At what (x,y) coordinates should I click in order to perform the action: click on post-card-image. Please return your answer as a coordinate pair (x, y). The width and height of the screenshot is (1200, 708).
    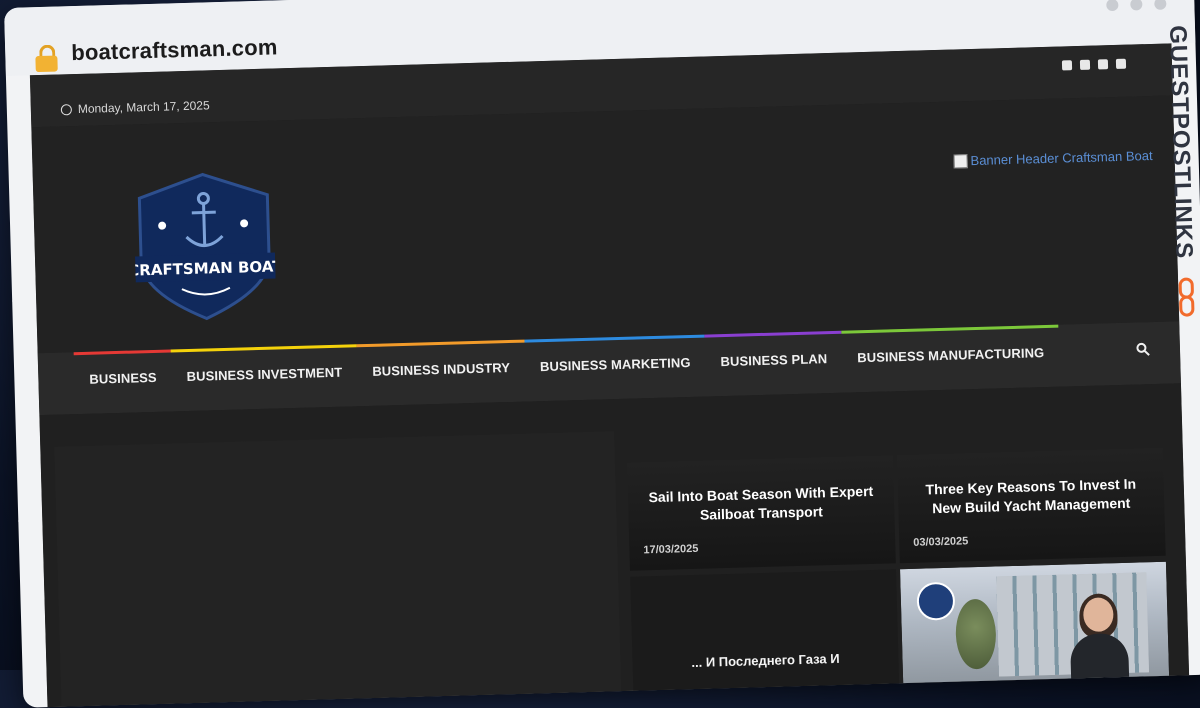
    Looking at the image, I should click on (1035, 626).